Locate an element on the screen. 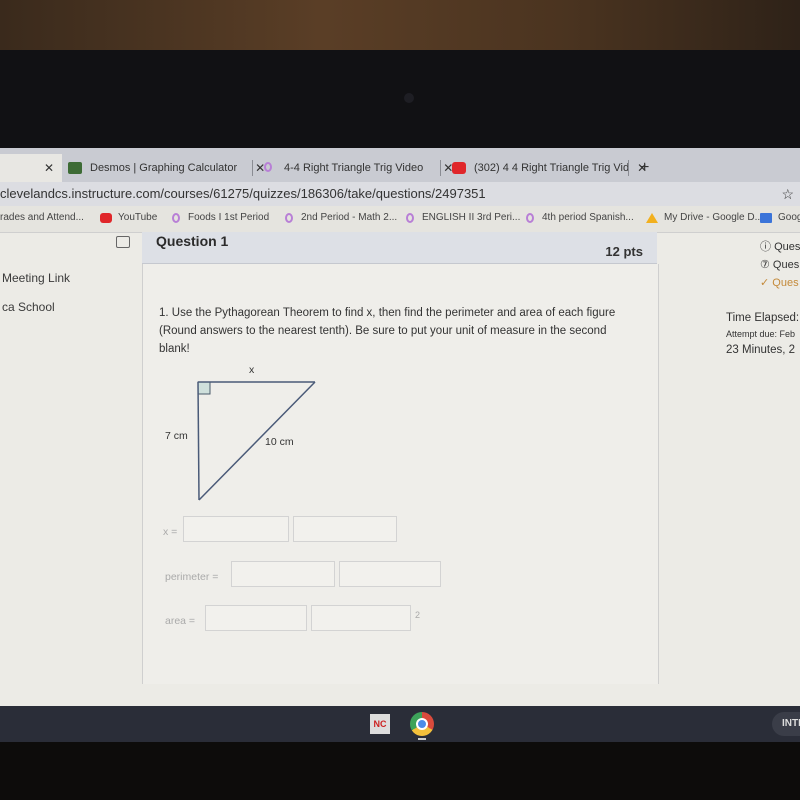 The height and width of the screenshot is (800, 800). new-tab-button: + is located at coordinates (644, 168).